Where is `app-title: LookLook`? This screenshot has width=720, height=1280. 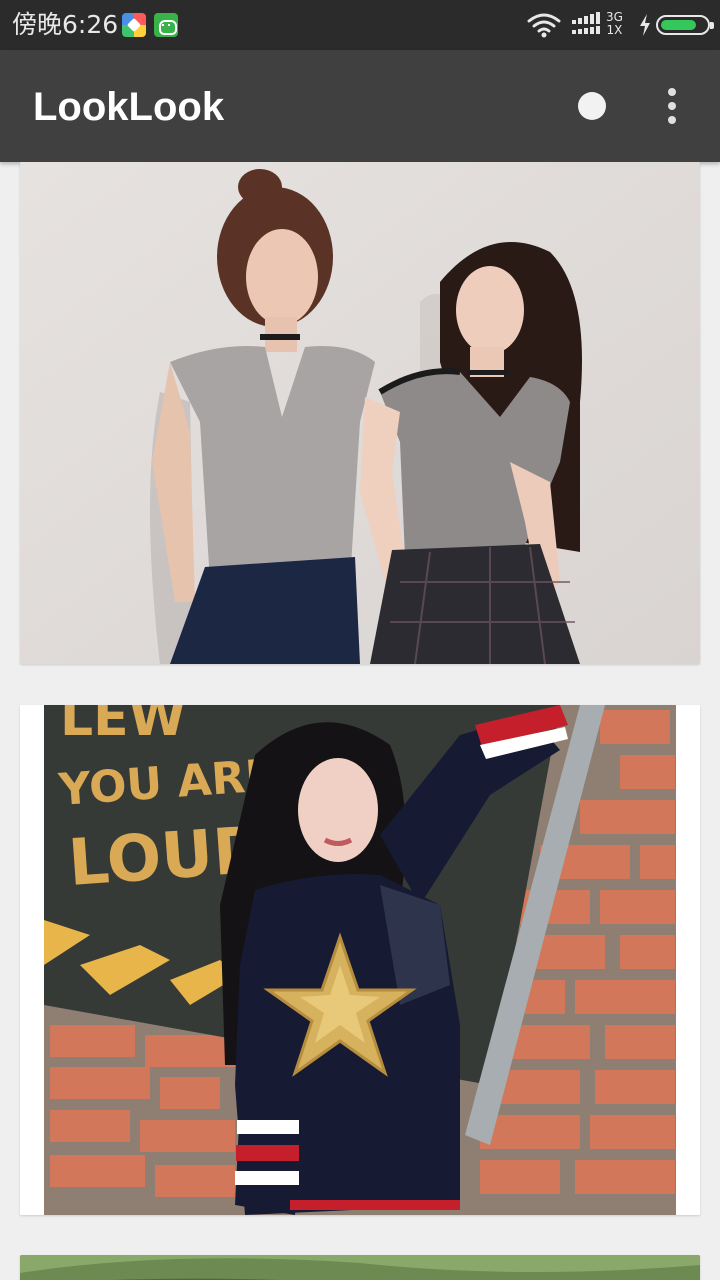
app-title: LookLook is located at coordinates (129, 107).